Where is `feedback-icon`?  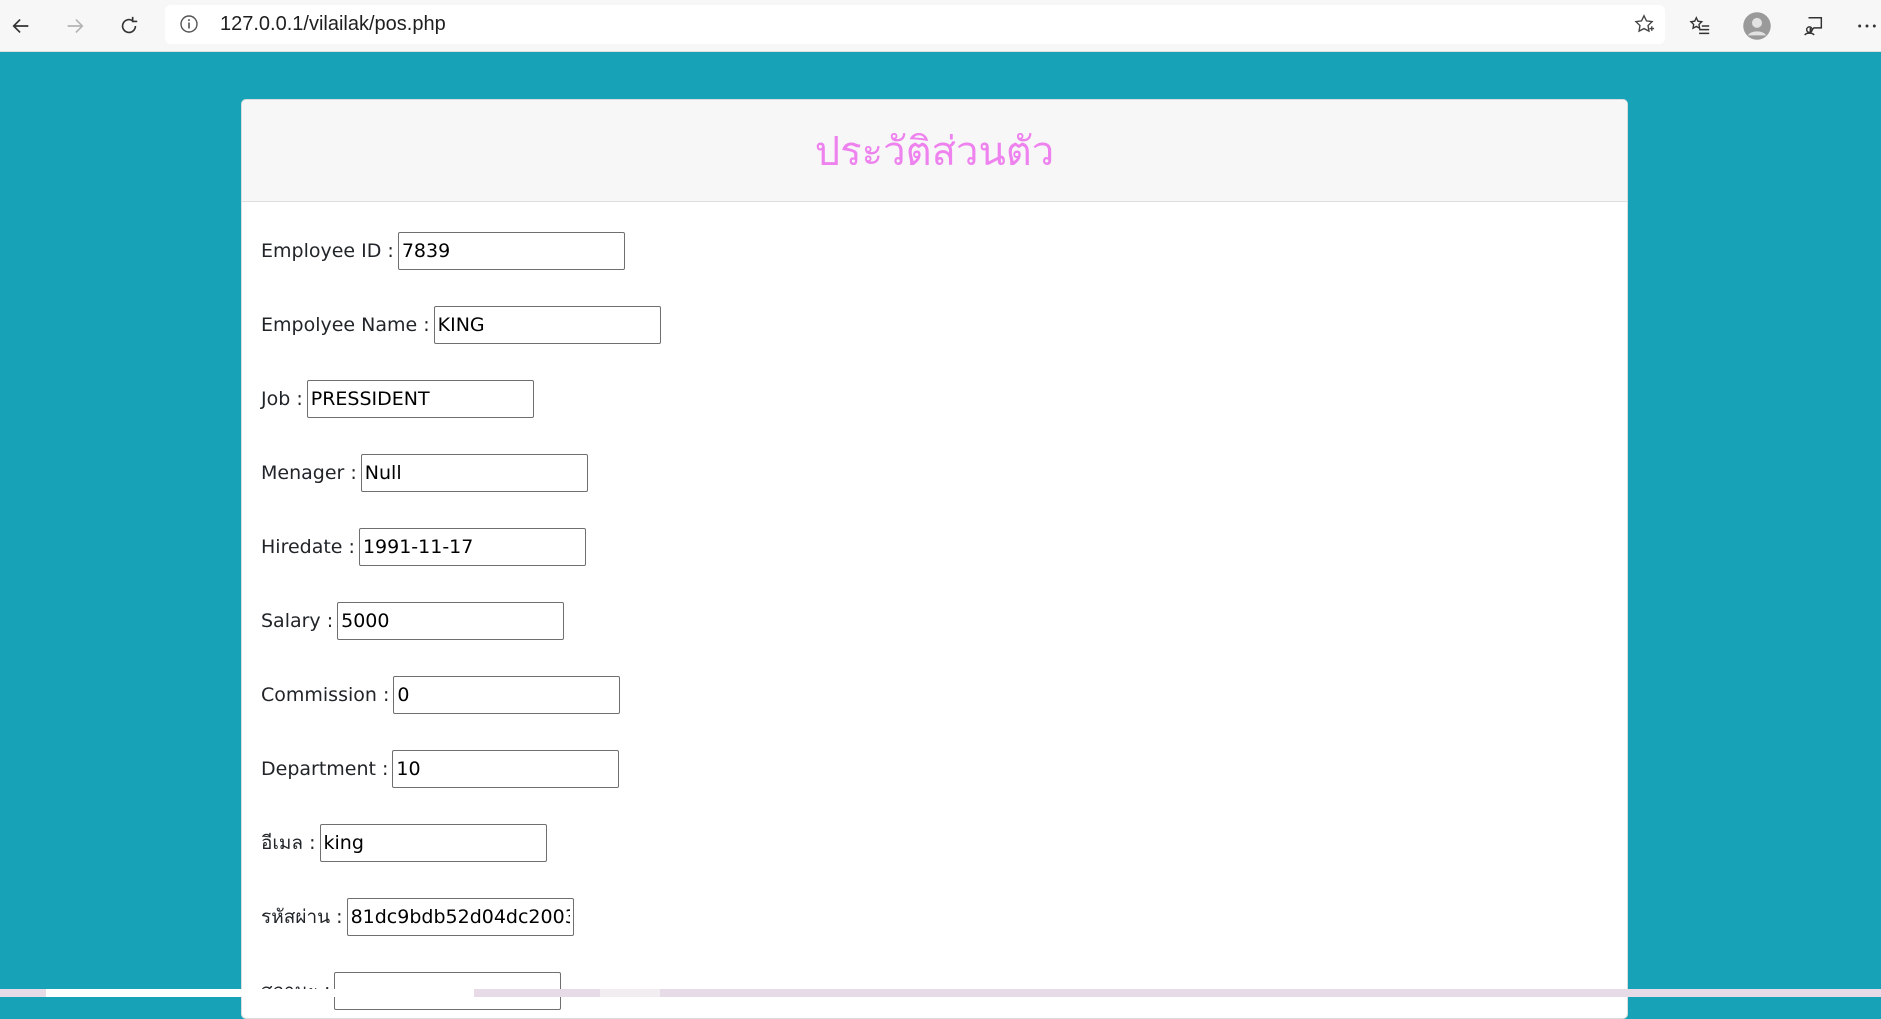 feedback-icon is located at coordinates (1813, 26).